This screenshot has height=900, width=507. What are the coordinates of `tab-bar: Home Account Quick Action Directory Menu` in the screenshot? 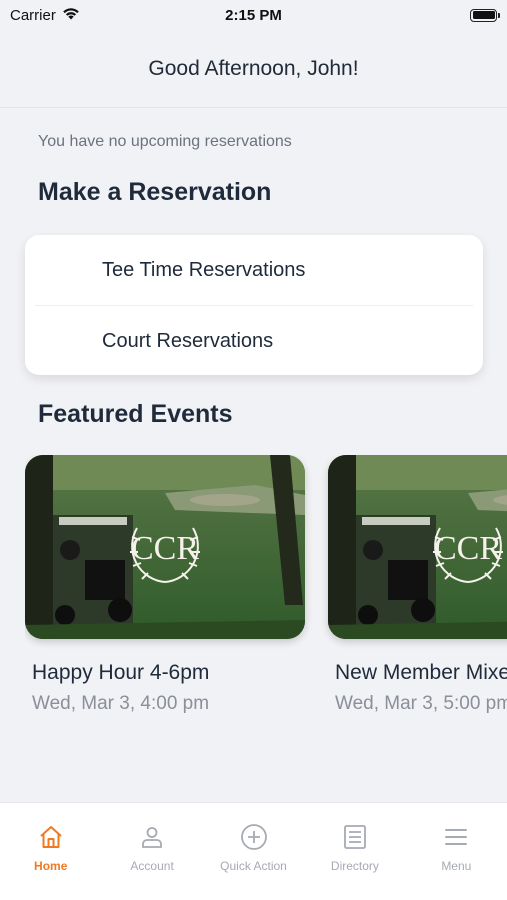 It's located at (253, 851).